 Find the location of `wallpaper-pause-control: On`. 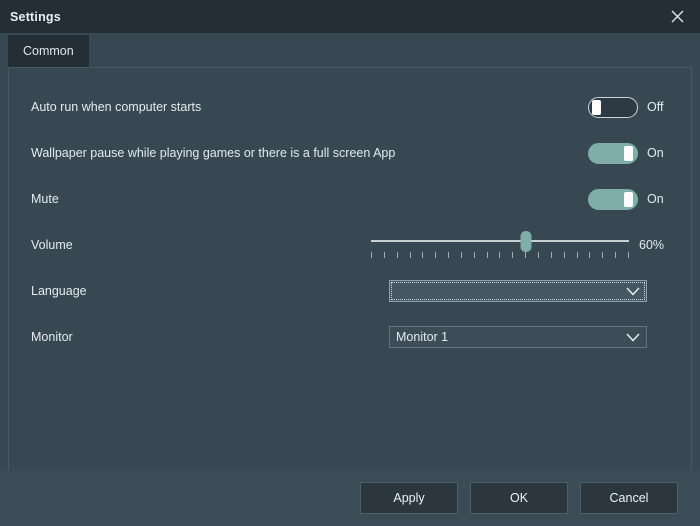

wallpaper-pause-control: On is located at coordinates (628, 153).